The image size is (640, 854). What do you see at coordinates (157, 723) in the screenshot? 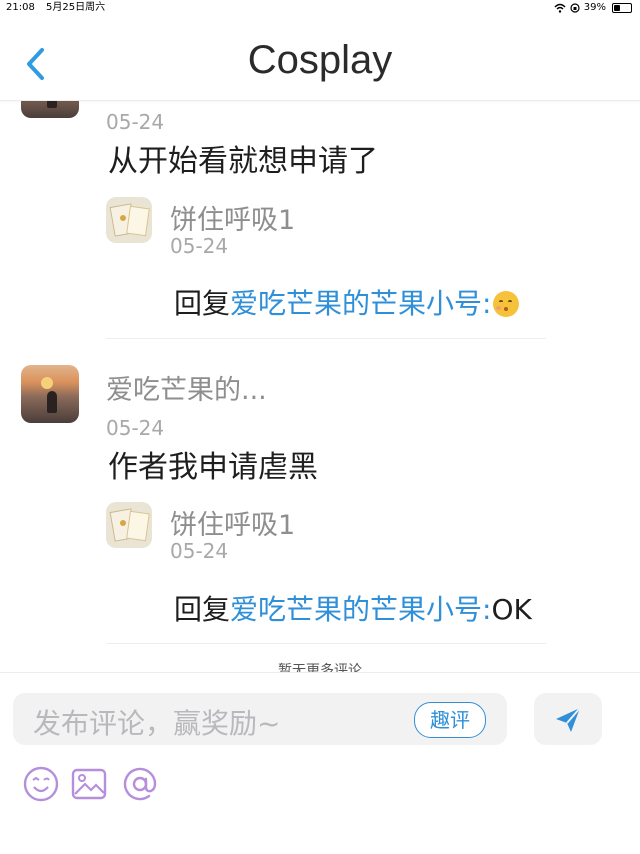
I see `comment-input-placeholder: 发布评论，赢奖励~` at bounding box center [157, 723].